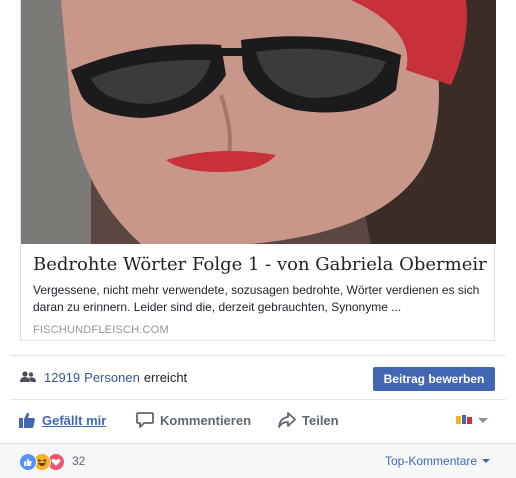  What do you see at coordinates (434, 379) in the screenshot?
I see `boost-post-button: Beitrag bewerben` at bounding box center [434, 379].